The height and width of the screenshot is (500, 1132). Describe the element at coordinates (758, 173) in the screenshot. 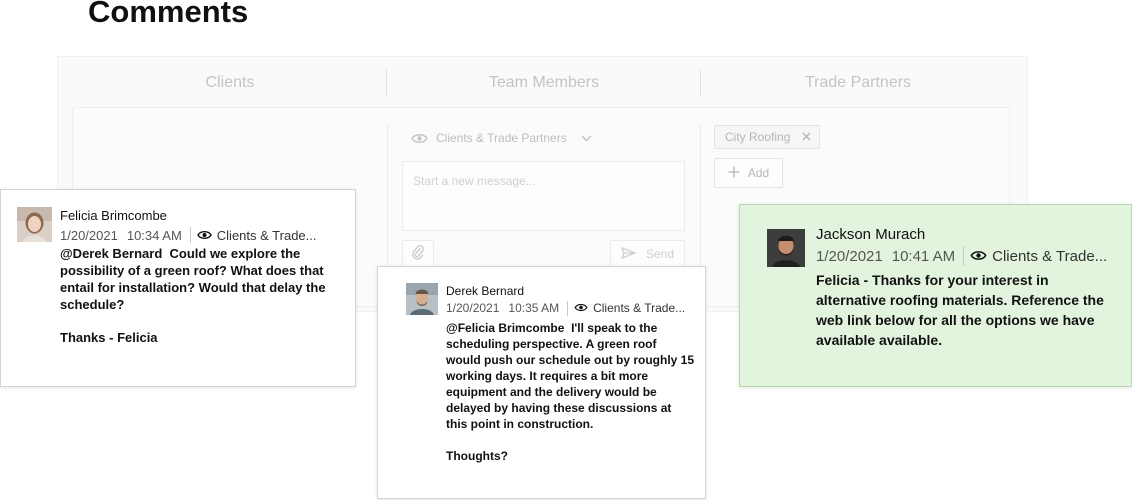

I see `add-label: Add` at that location.